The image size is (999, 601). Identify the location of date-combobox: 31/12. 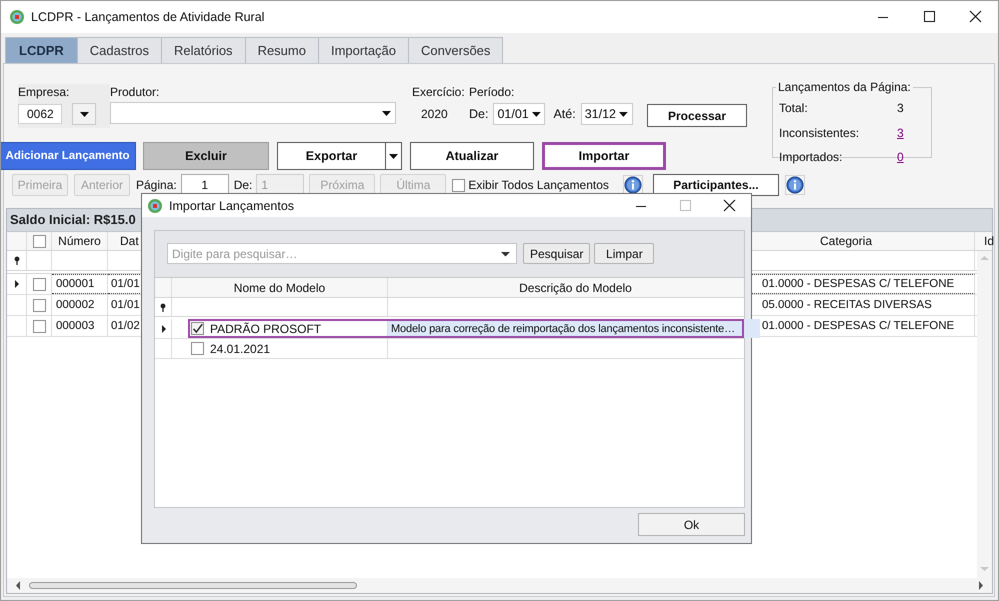
(606, 114).